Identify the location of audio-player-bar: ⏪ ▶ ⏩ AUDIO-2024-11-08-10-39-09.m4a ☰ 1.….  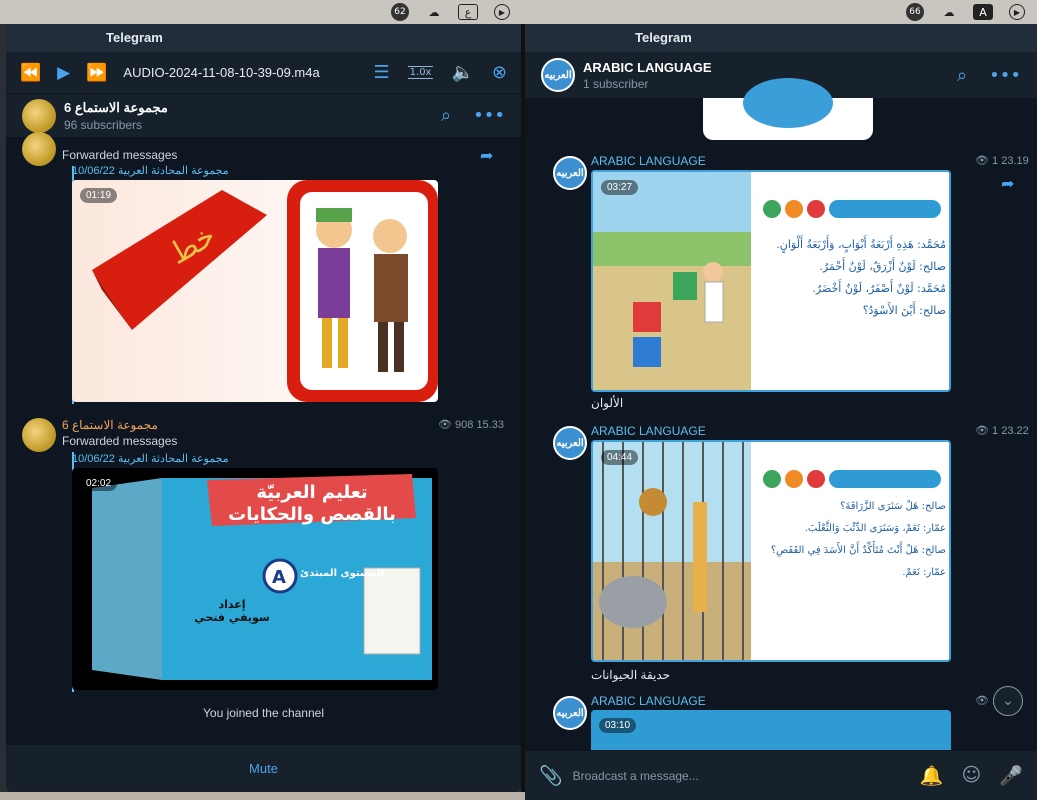
(263, 73).